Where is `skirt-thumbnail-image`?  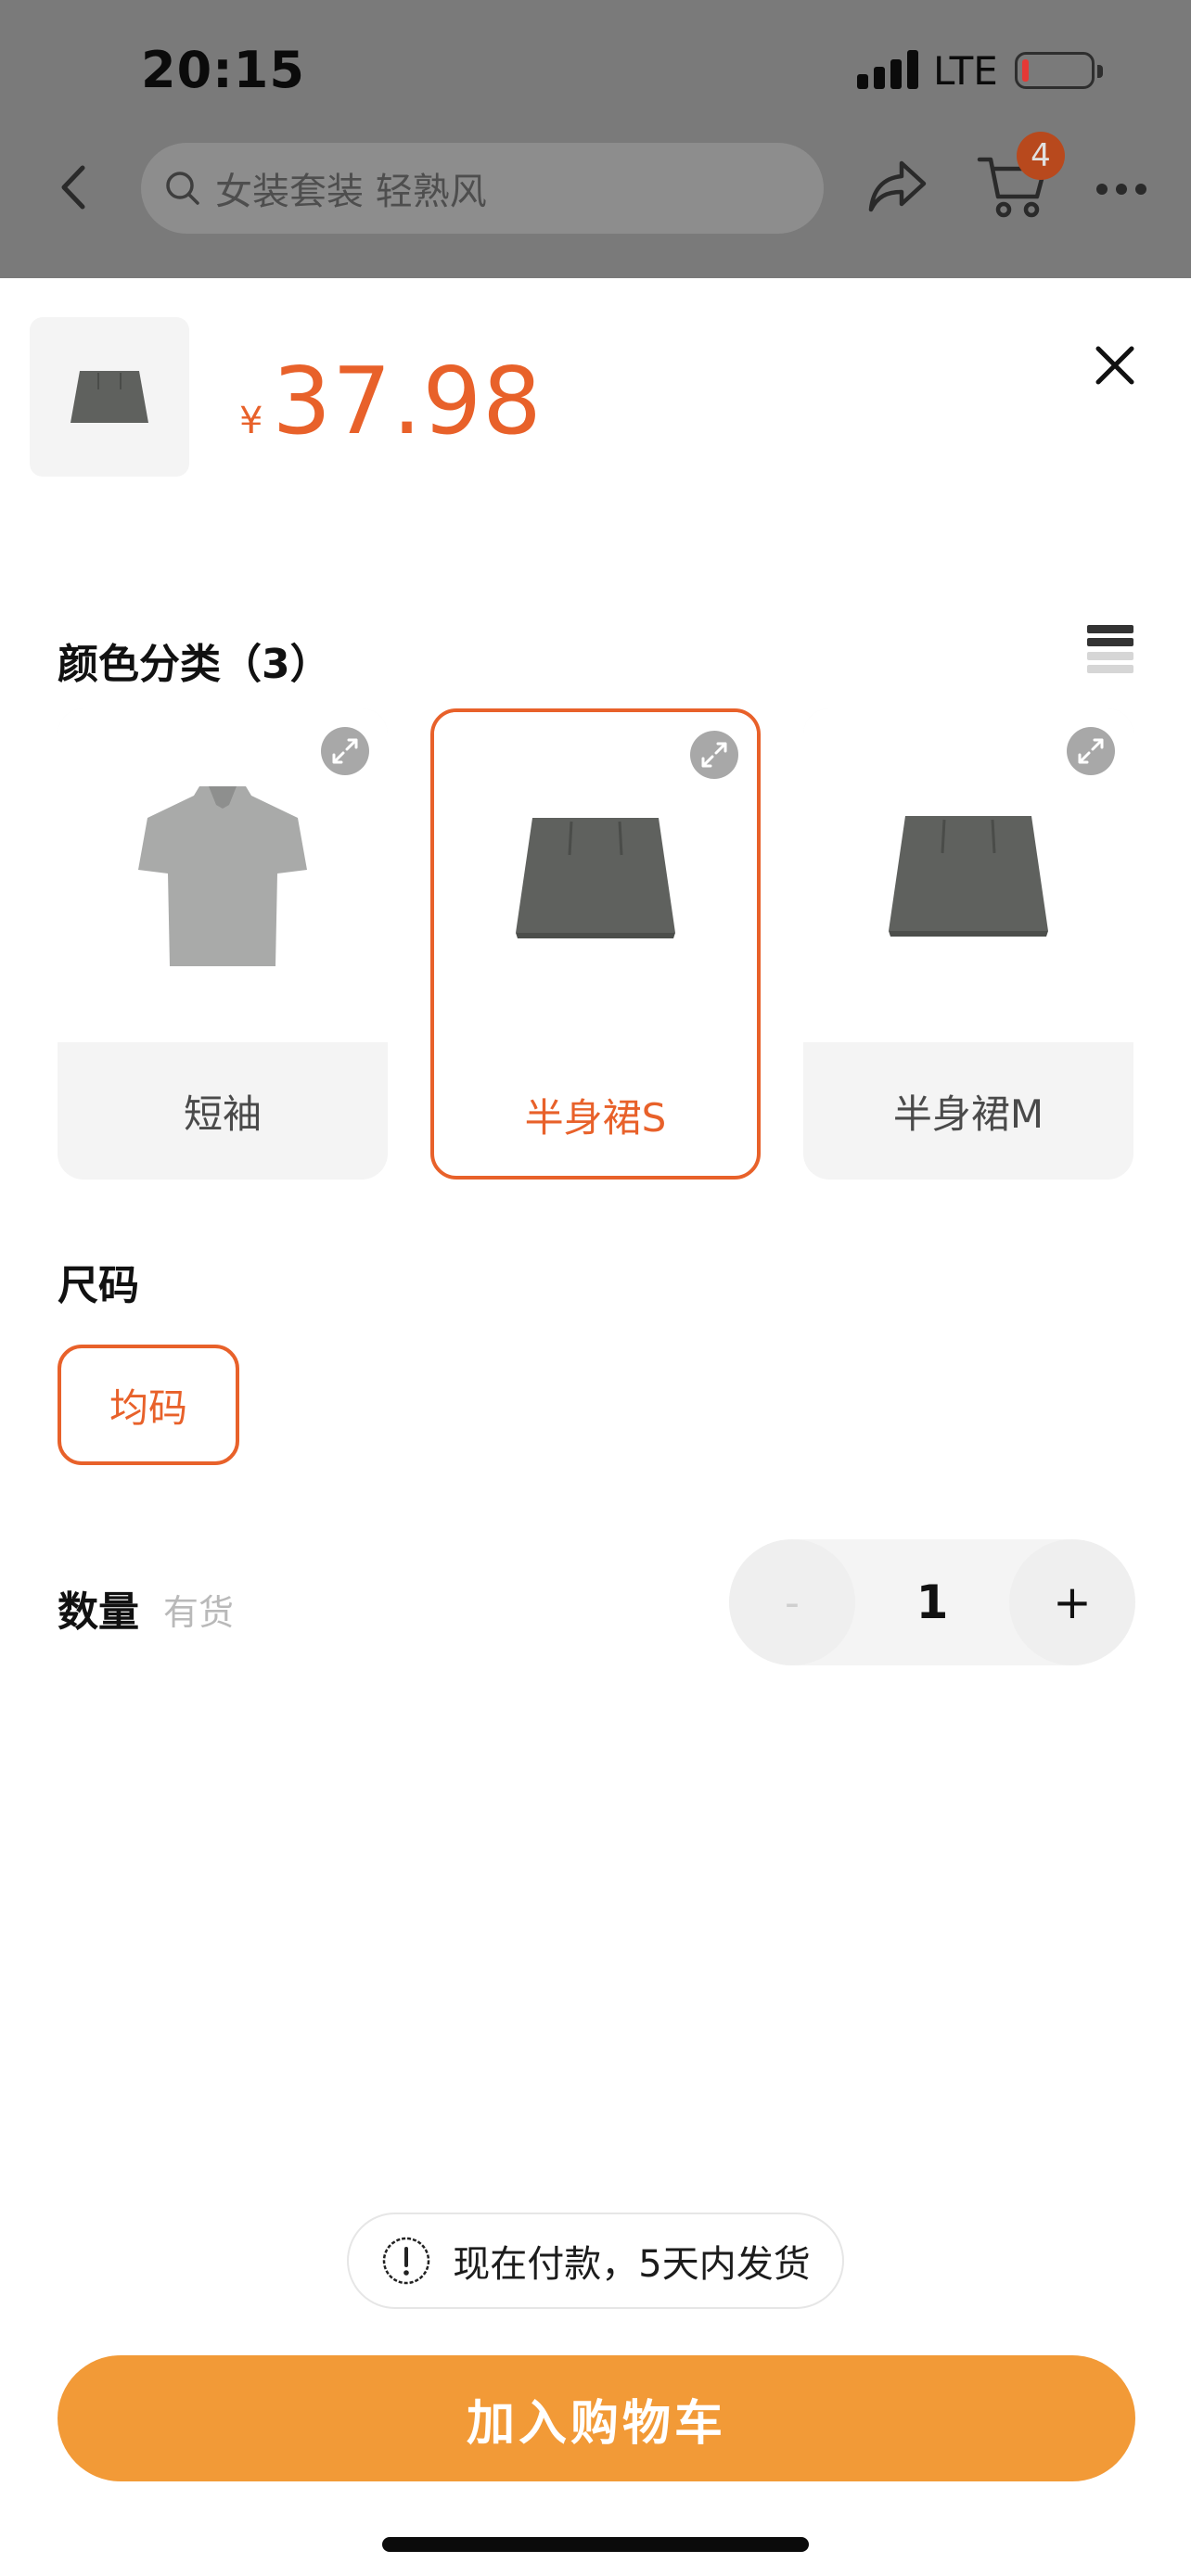
skirt-thumbnail-image is located at coordinates (109, 397).